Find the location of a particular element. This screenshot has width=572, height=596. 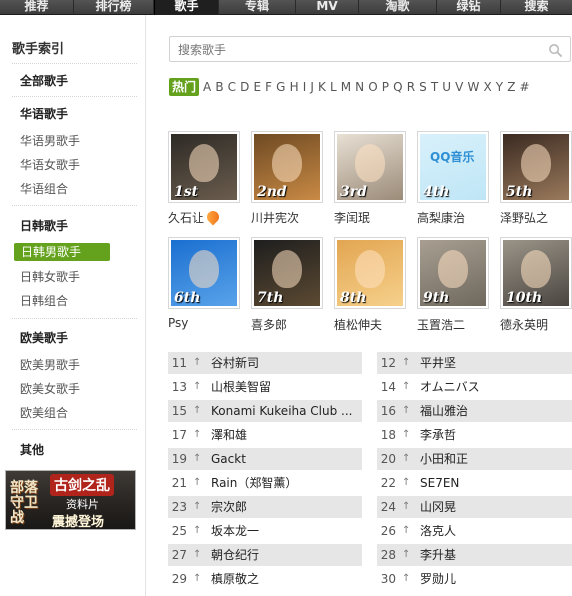

artist-photo: 7th is located at coordinates (287, 273).